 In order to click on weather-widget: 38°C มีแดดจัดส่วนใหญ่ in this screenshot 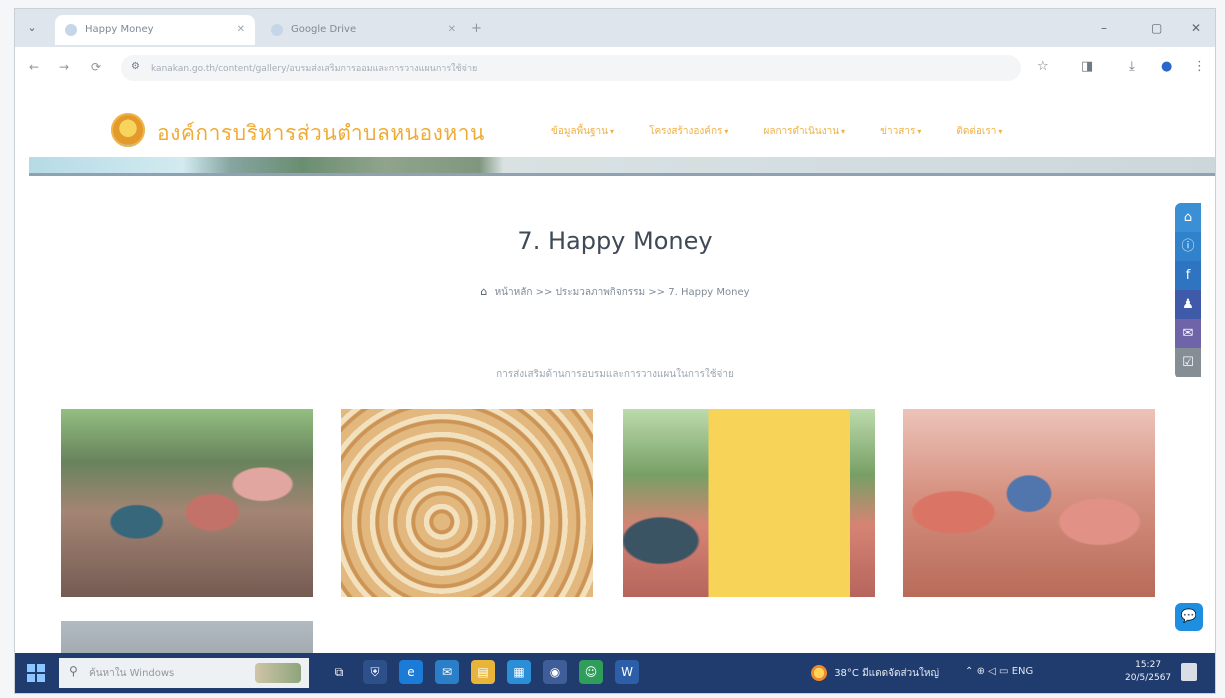, I will do `click(875, 673)`.